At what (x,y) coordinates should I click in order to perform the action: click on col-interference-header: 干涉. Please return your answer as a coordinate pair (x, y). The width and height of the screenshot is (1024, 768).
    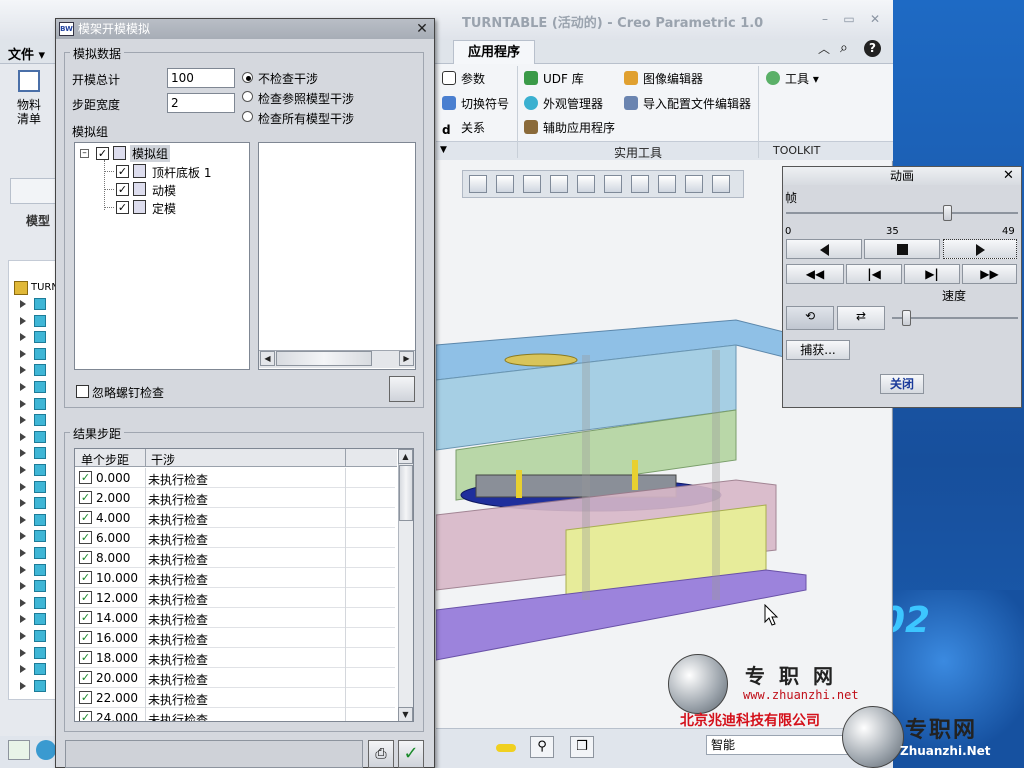
    Looking at the image, I should click on (163, 459).